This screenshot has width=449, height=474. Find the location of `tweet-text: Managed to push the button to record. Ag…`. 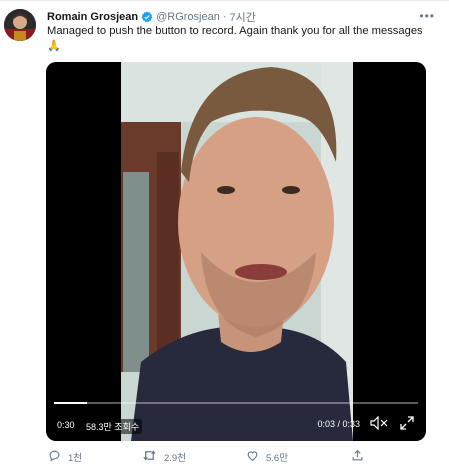

tweet-text: Managed to push the button to record. Ag… is located at coordinates (243, 39).